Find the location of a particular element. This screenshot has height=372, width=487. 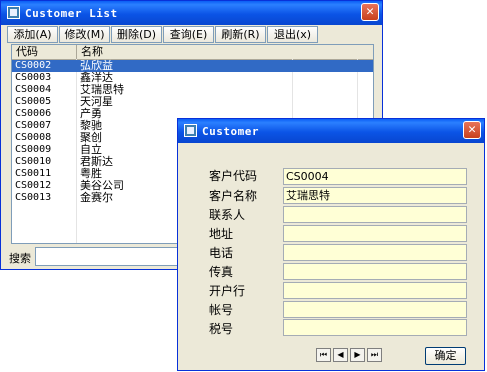

column-header-name: 名称 is located at coordinates (225, 52).